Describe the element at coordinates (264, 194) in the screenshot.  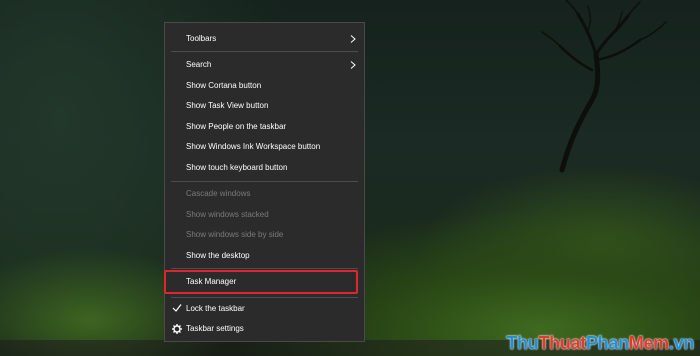
I see `menu-item-cascade-windows: Cascade windows` at that location.